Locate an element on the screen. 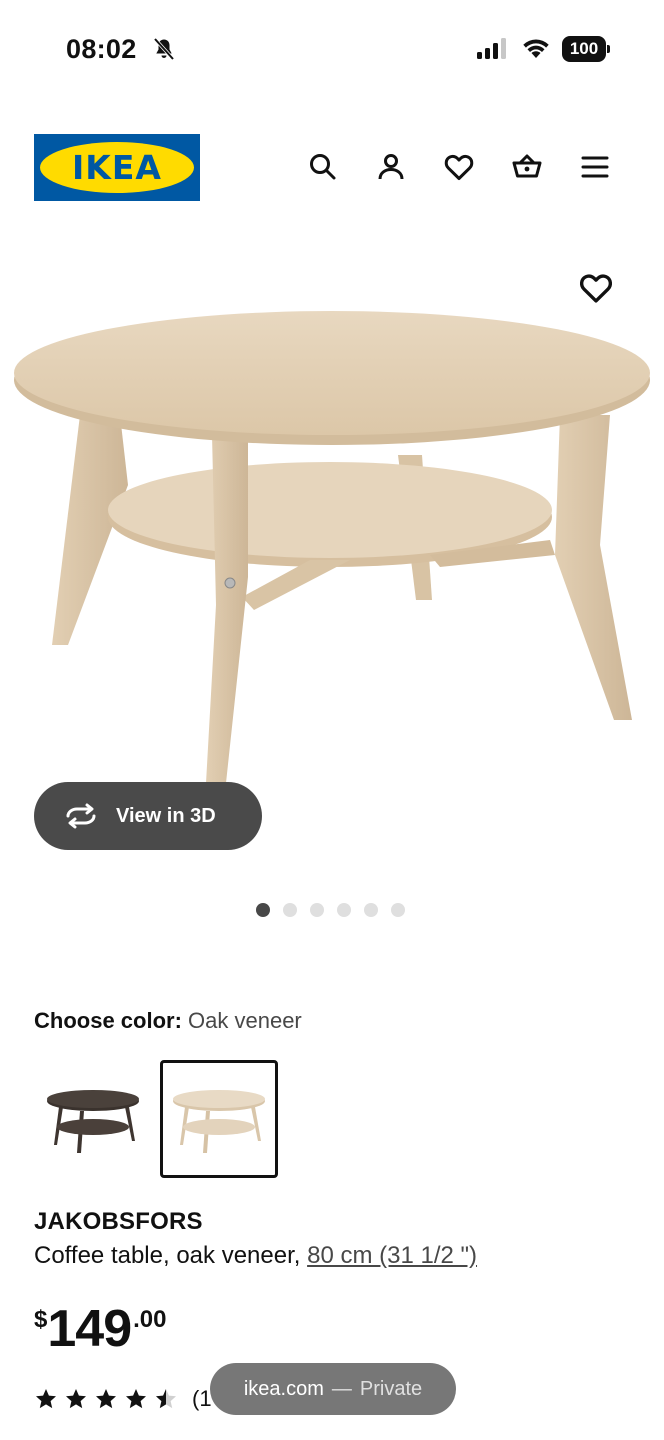 This screenshot has width=664, height=1440. header-nav is located at coordinates (459, 168).